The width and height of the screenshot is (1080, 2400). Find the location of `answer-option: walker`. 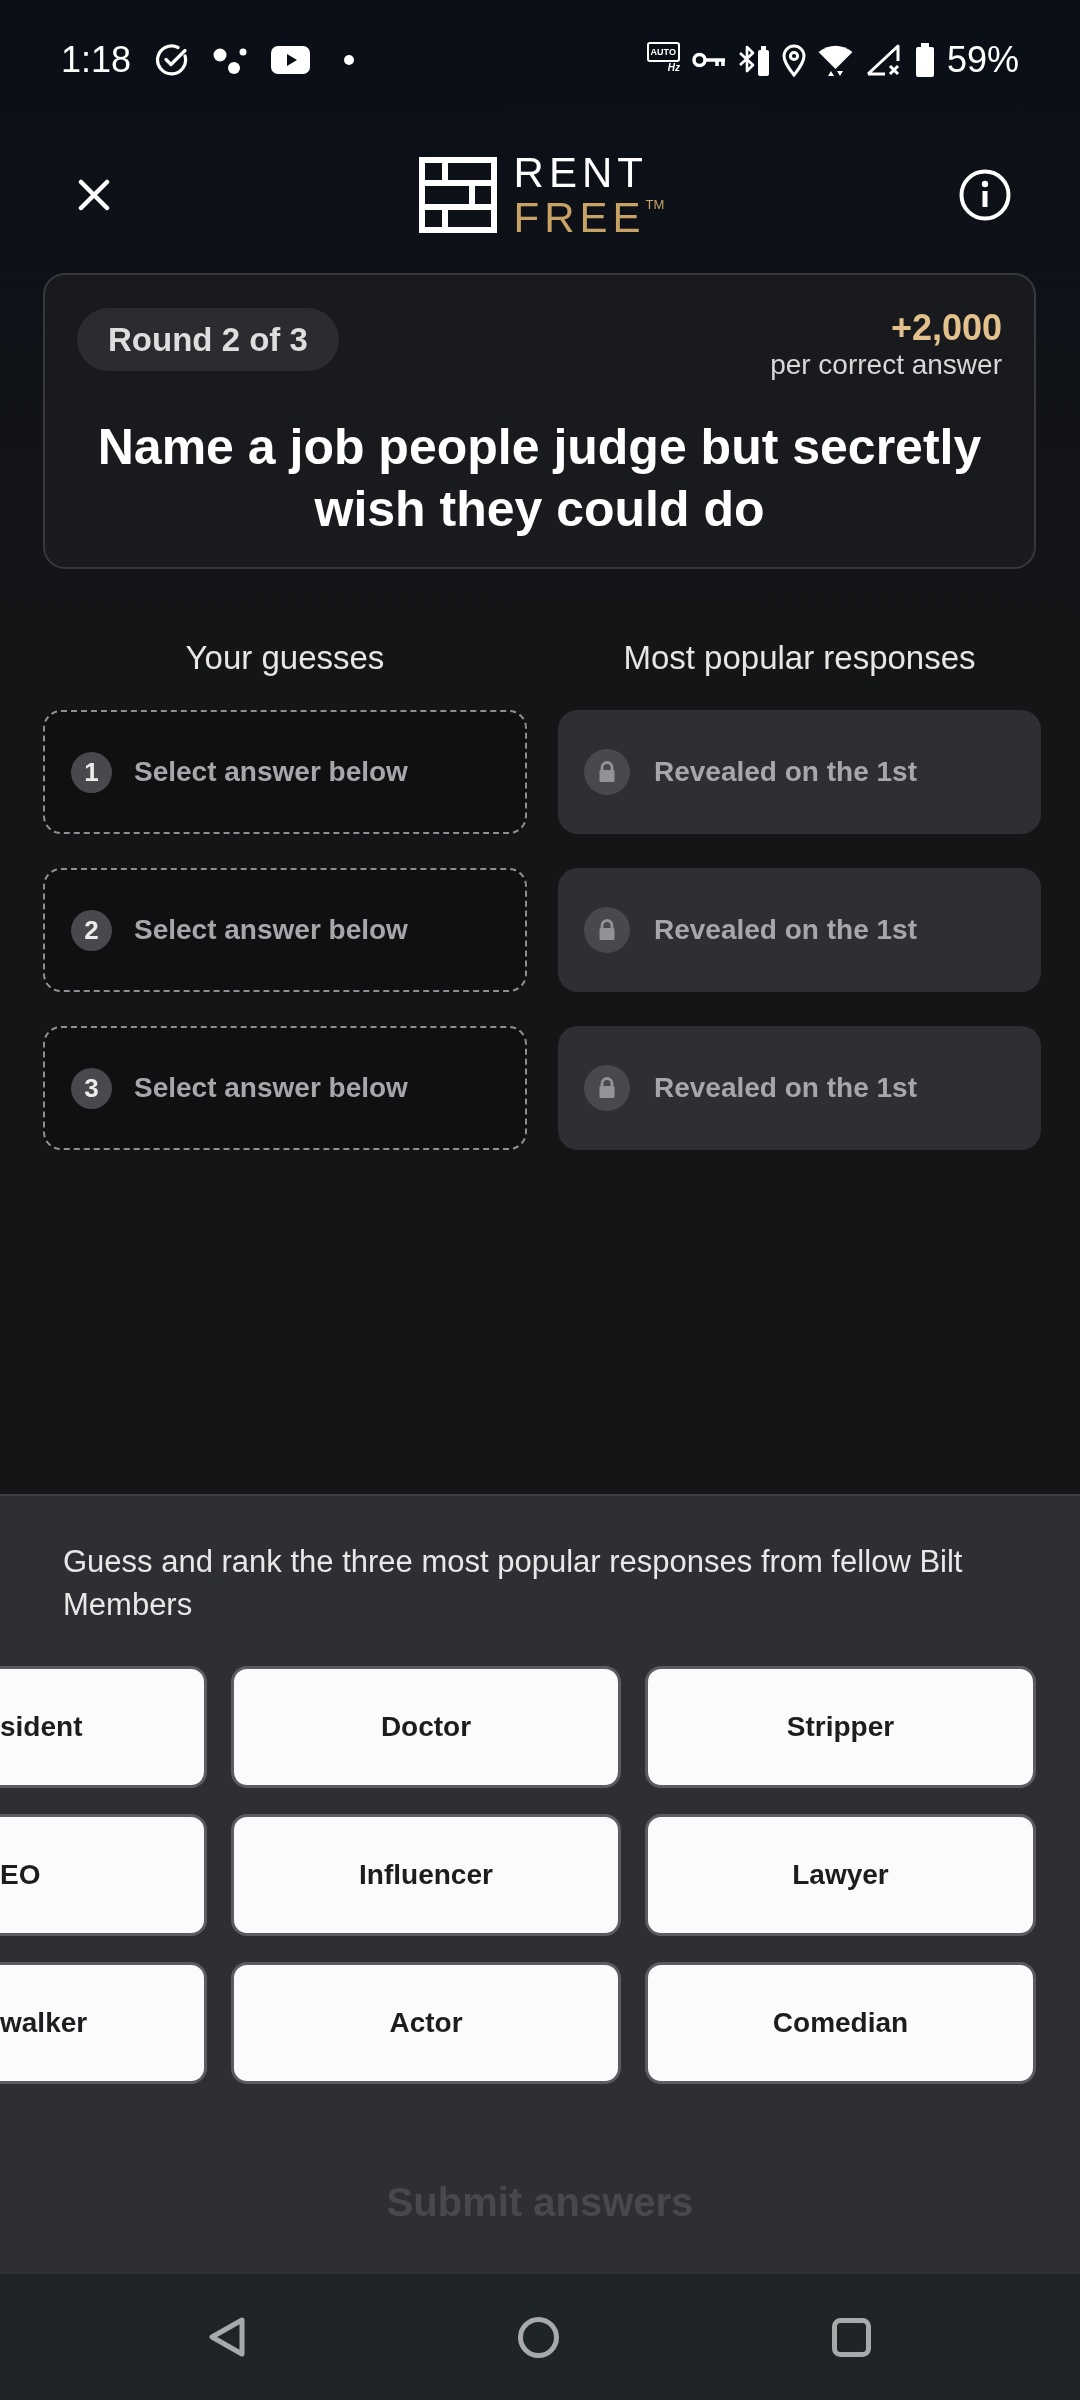

answer-option: walker is located at coordinates (103, 2023).